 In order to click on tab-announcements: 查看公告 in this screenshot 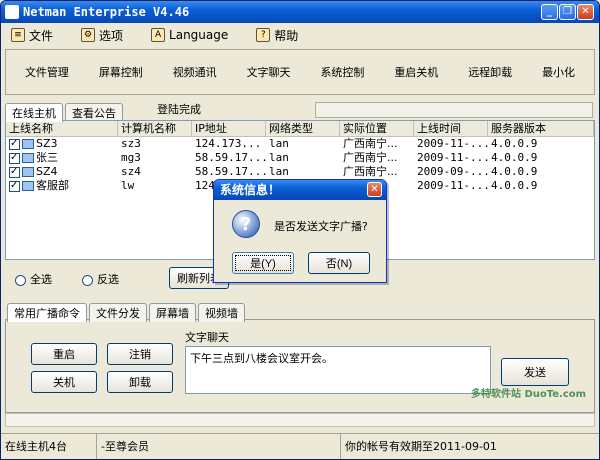, I will do `click(94, 112)`.